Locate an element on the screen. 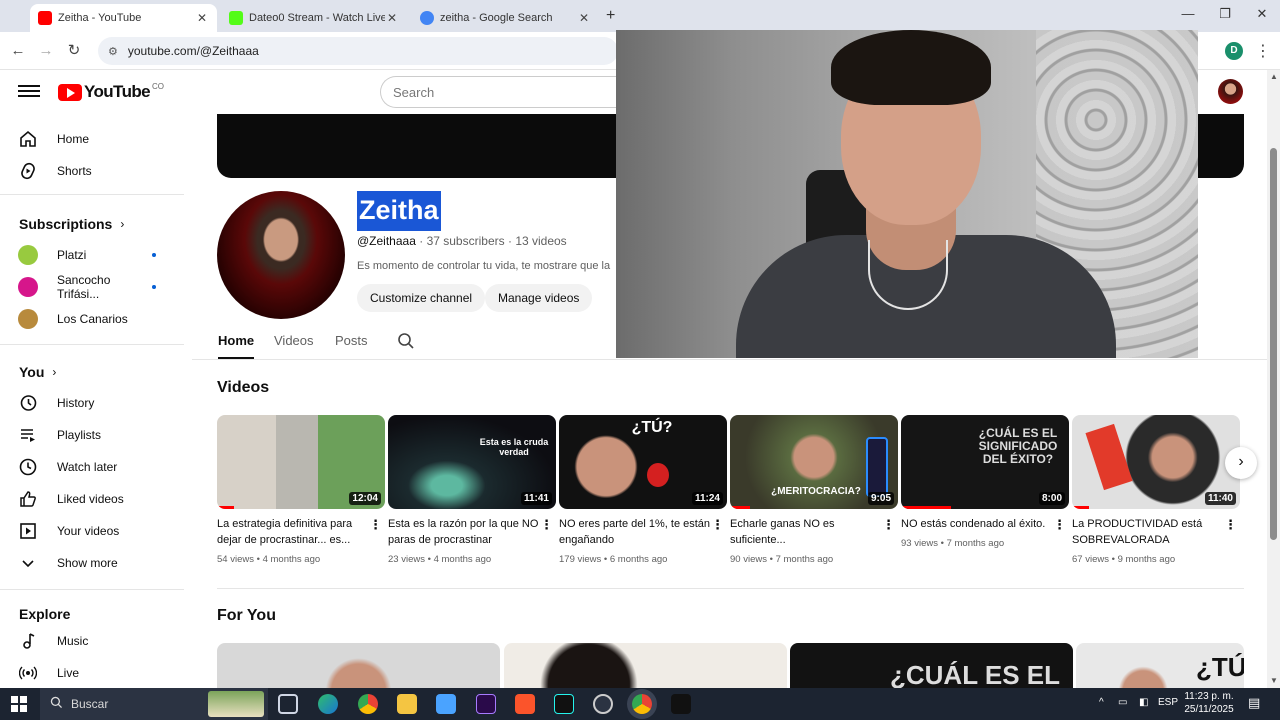  browser-menu-icon: ⋮ is located at coordinates (1263, 51).